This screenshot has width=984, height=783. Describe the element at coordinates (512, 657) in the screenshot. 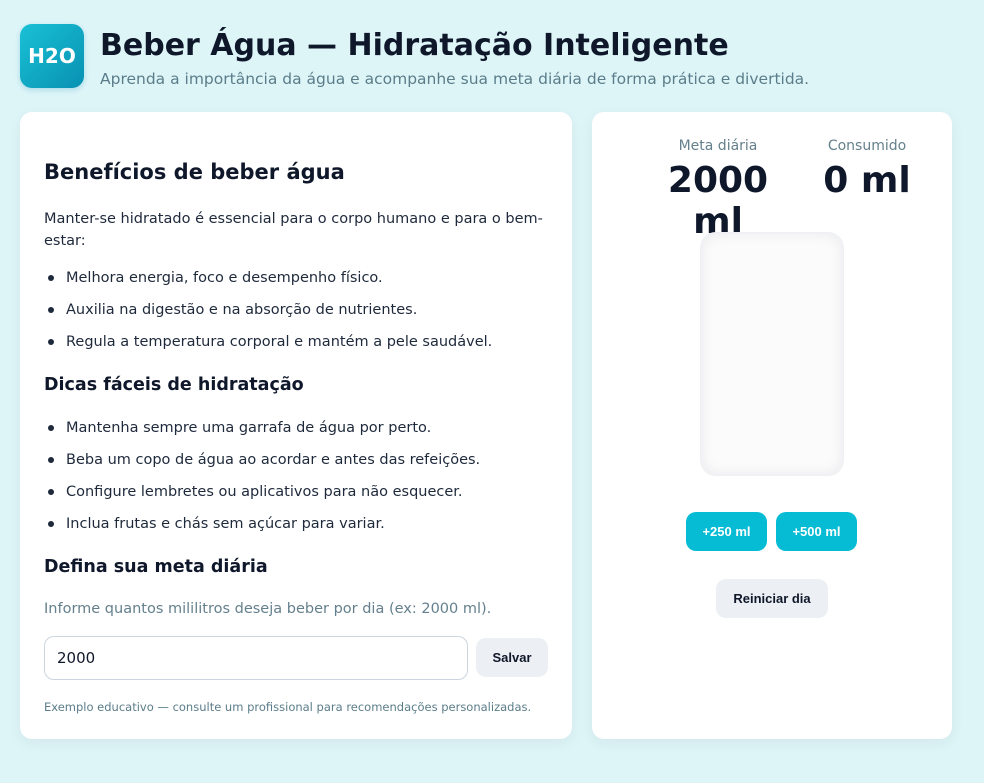

I see `save-button: Salvar` at that location.